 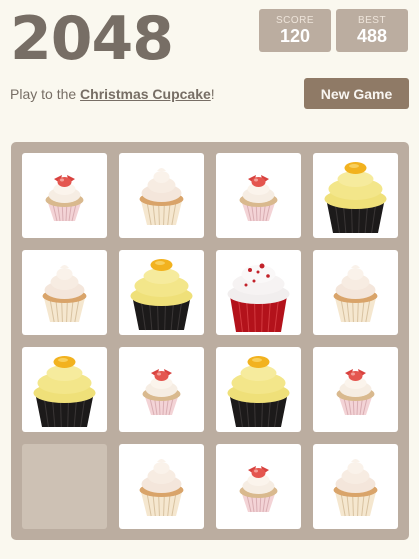 I want to click on intro-prefix: Play to the, so click(x=45, y=94).